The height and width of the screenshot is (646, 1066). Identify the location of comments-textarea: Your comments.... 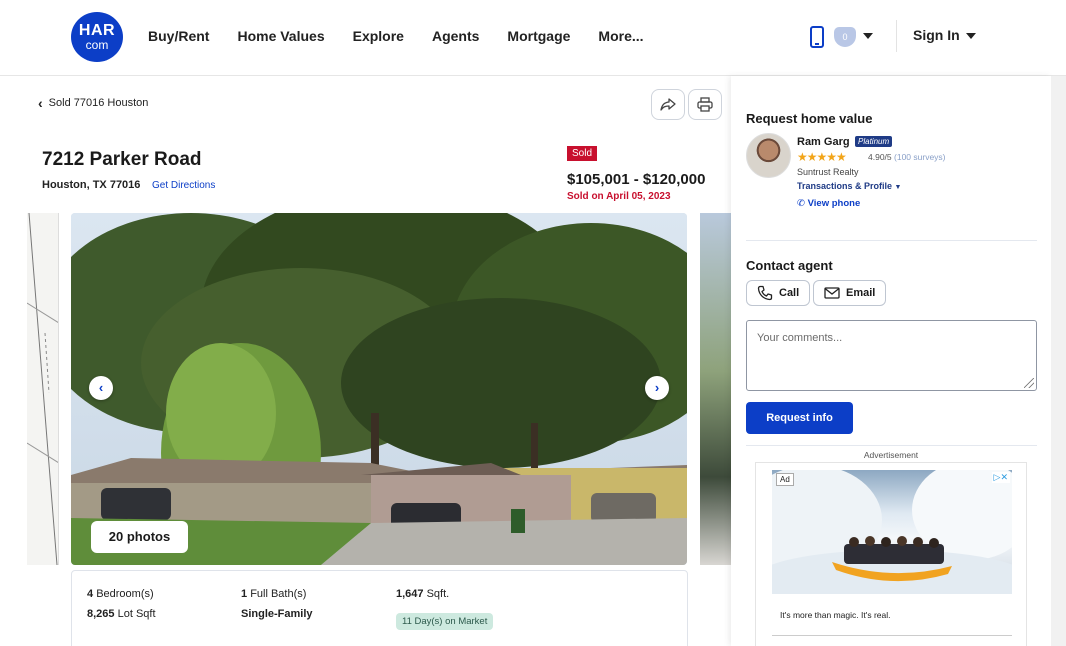
(891, 355).